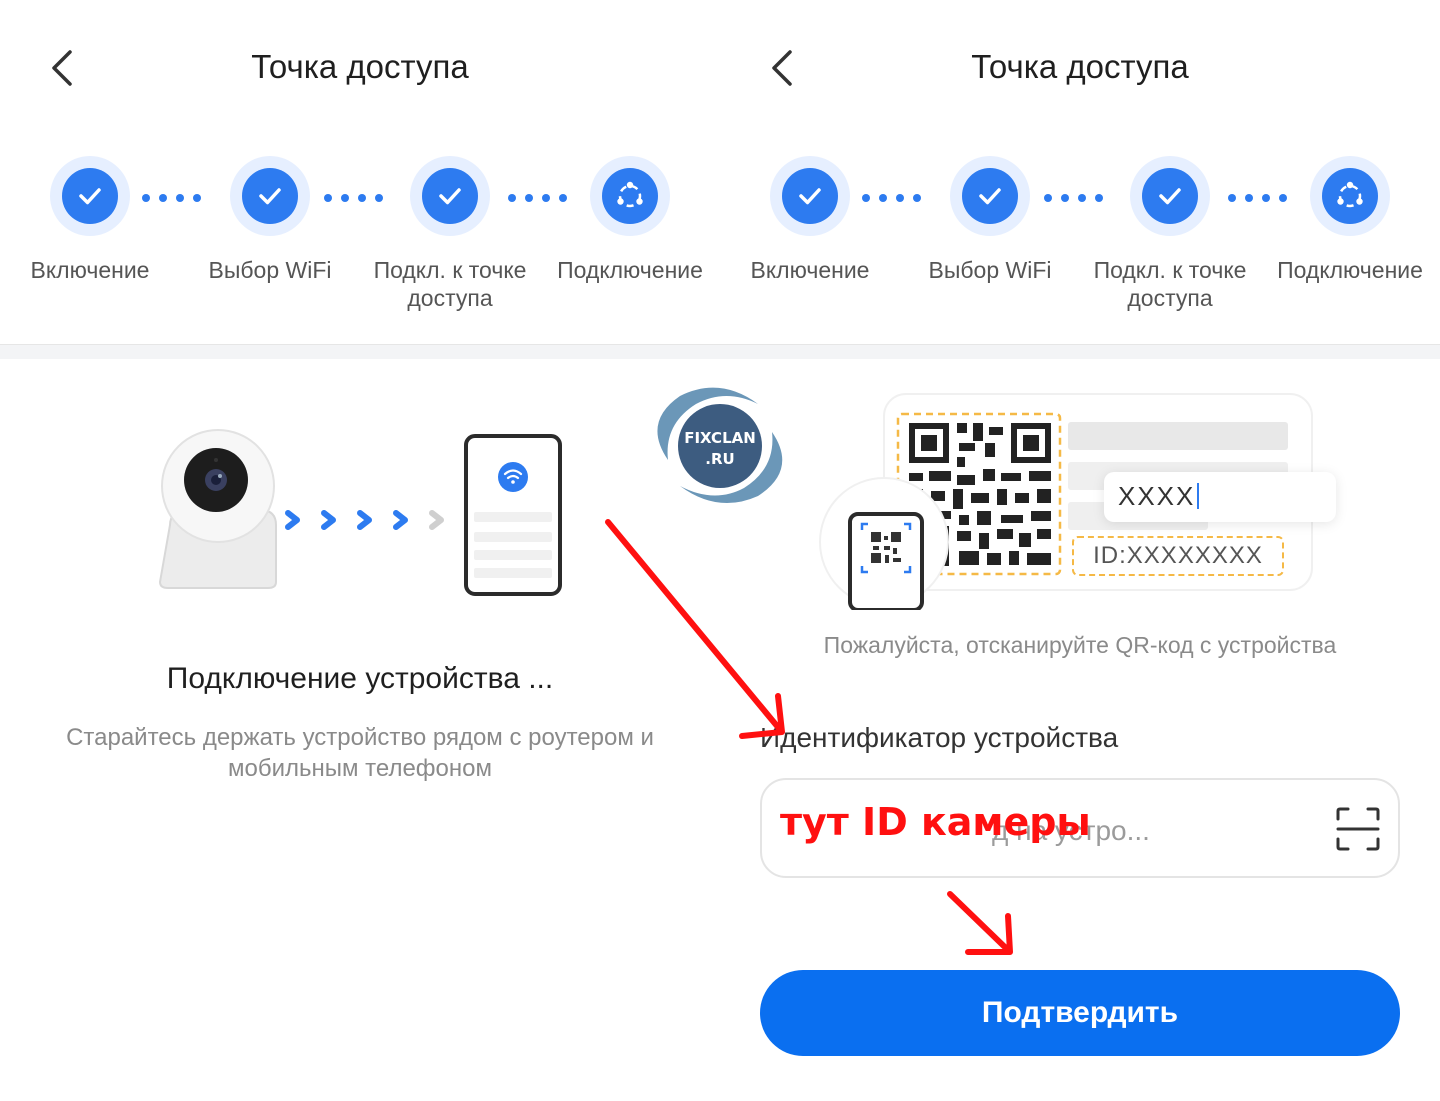  I want to click on fixclan-watermark: FIXCLAN .RU, so click(720, 446).